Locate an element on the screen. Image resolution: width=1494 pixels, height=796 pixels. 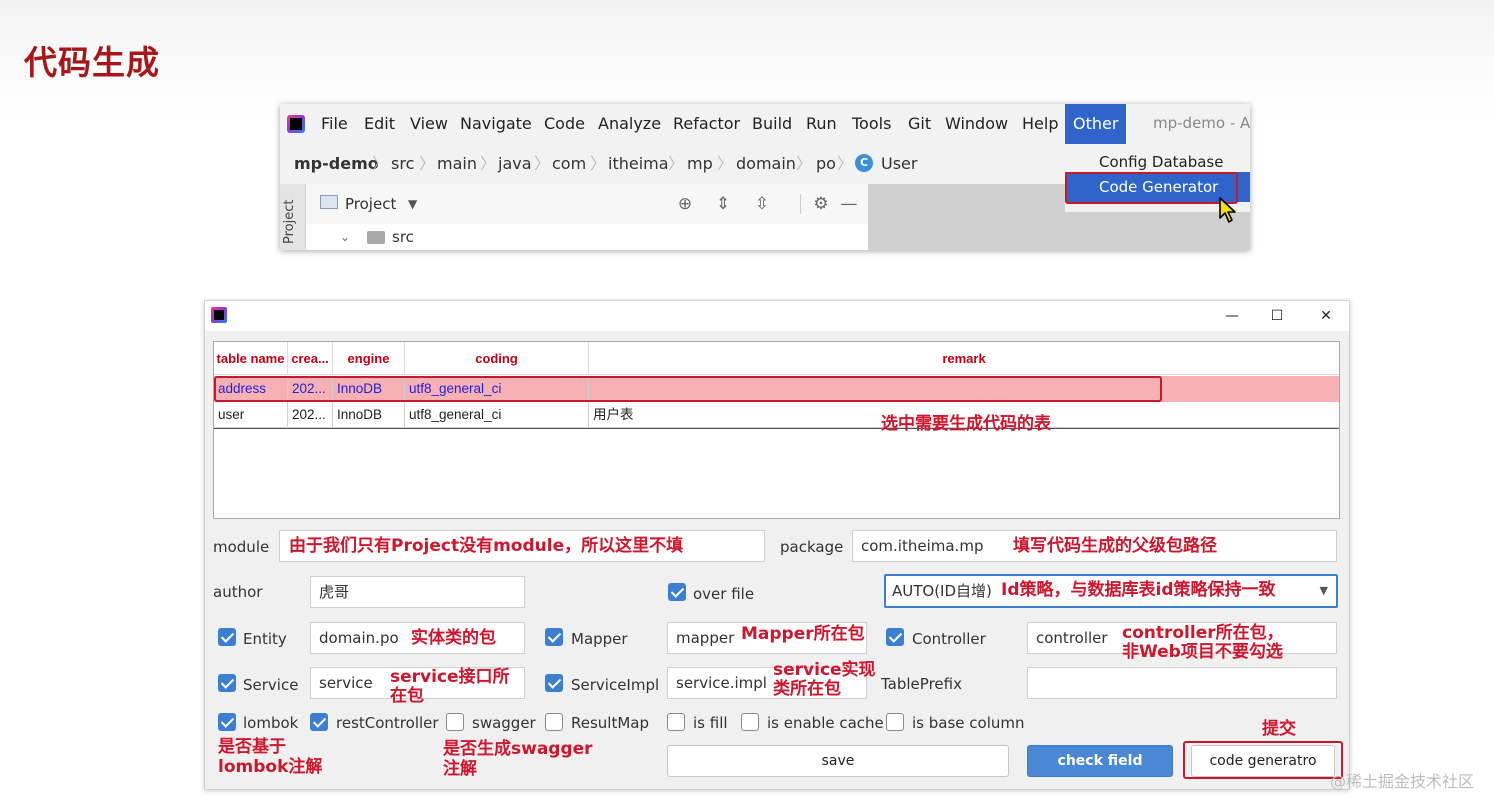
minimize-button: — is located at coordinates (1232, 316).